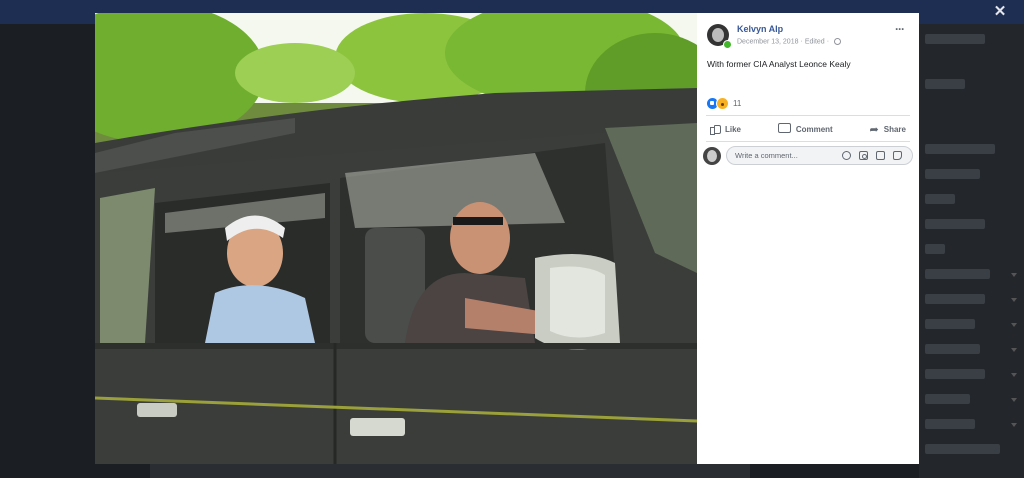  I want to click on like-button: Like, so click(725, 129).